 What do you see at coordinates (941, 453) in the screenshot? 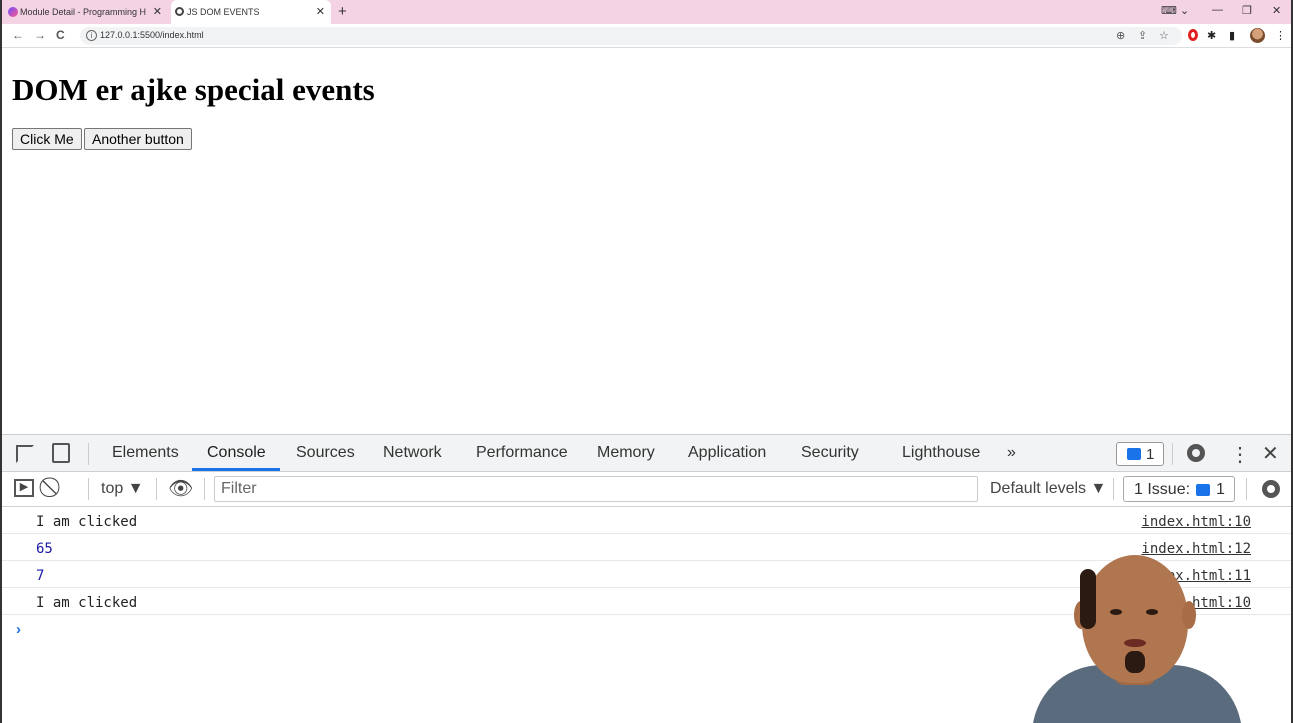
I see `tab-lighthouse: Lighthouse` at bounding box center [941, 453].